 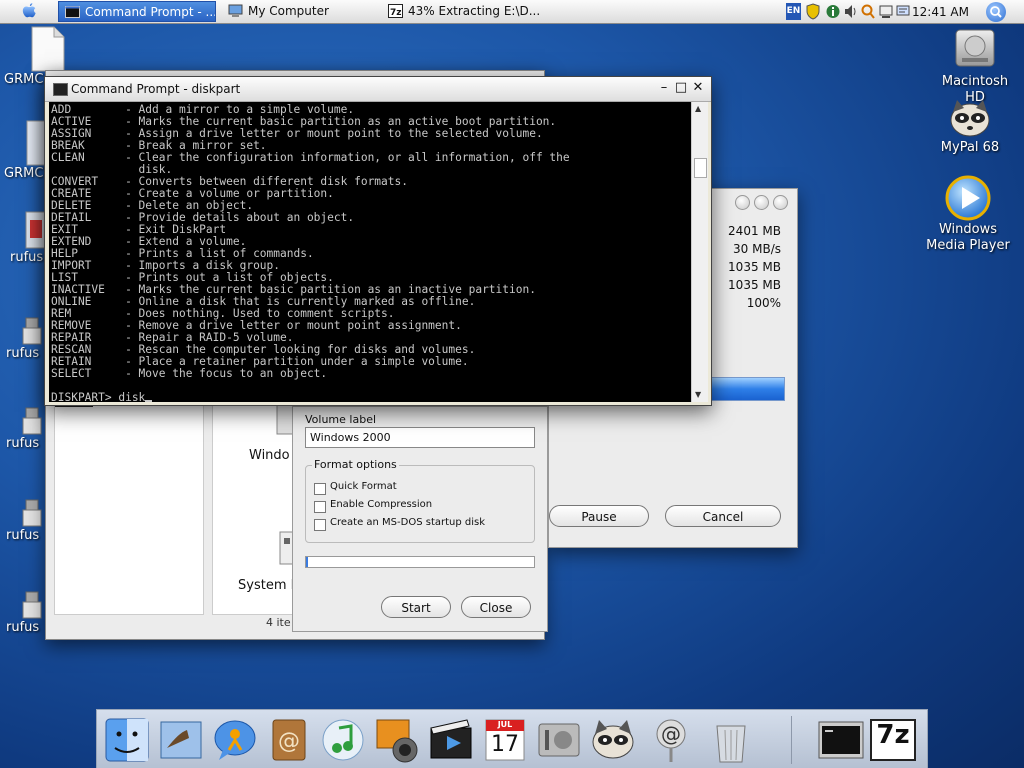 I want to click on explorer-content-pane: Windo System F, so click(x=258, y=508).